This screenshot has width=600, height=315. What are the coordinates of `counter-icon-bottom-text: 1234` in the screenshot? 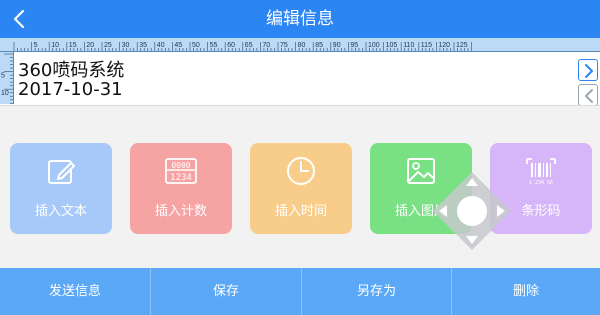 It's located at (181, 178).